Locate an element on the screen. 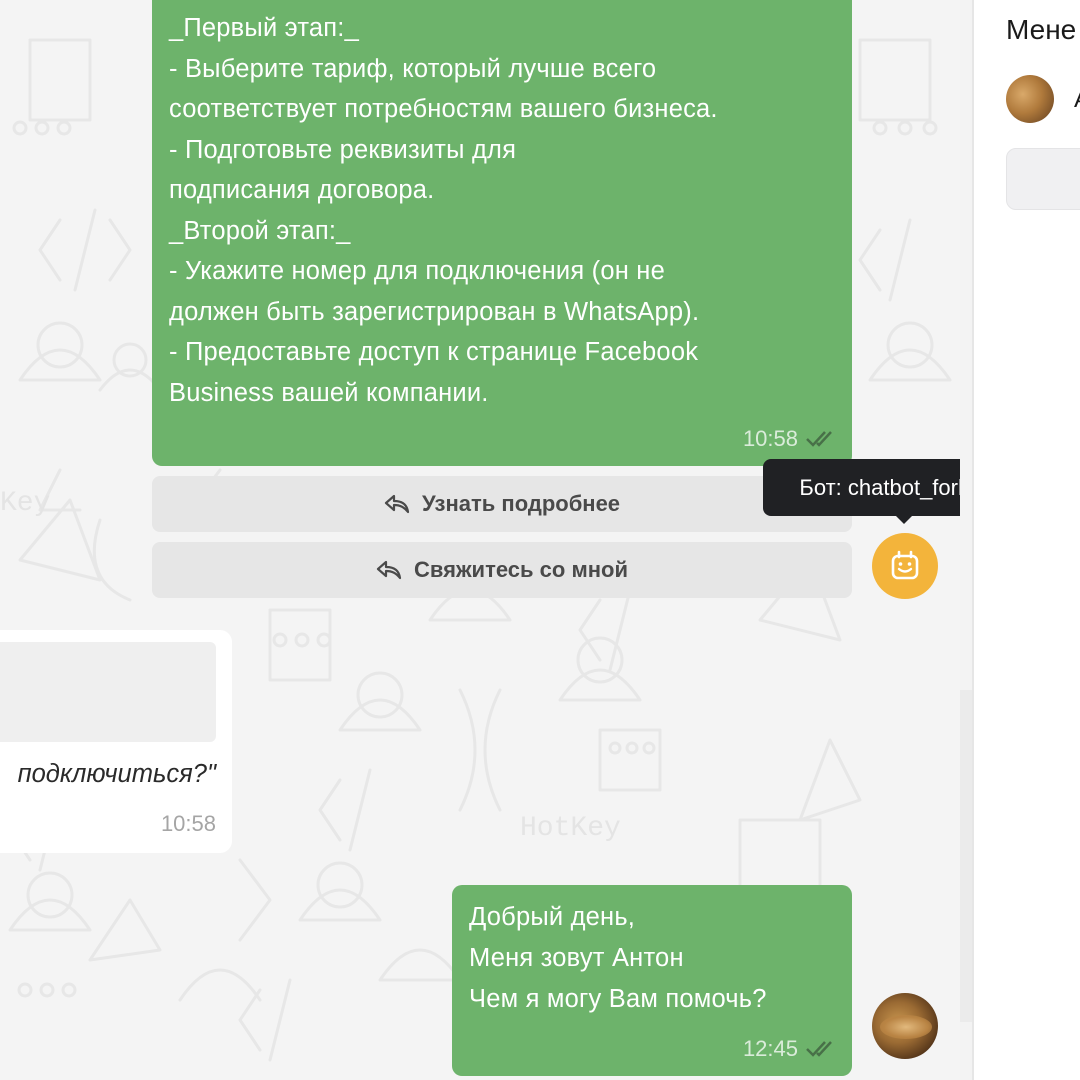 The image size is (1080, 1080). message-text: подключиться?" is located at coordinates (116, 774).